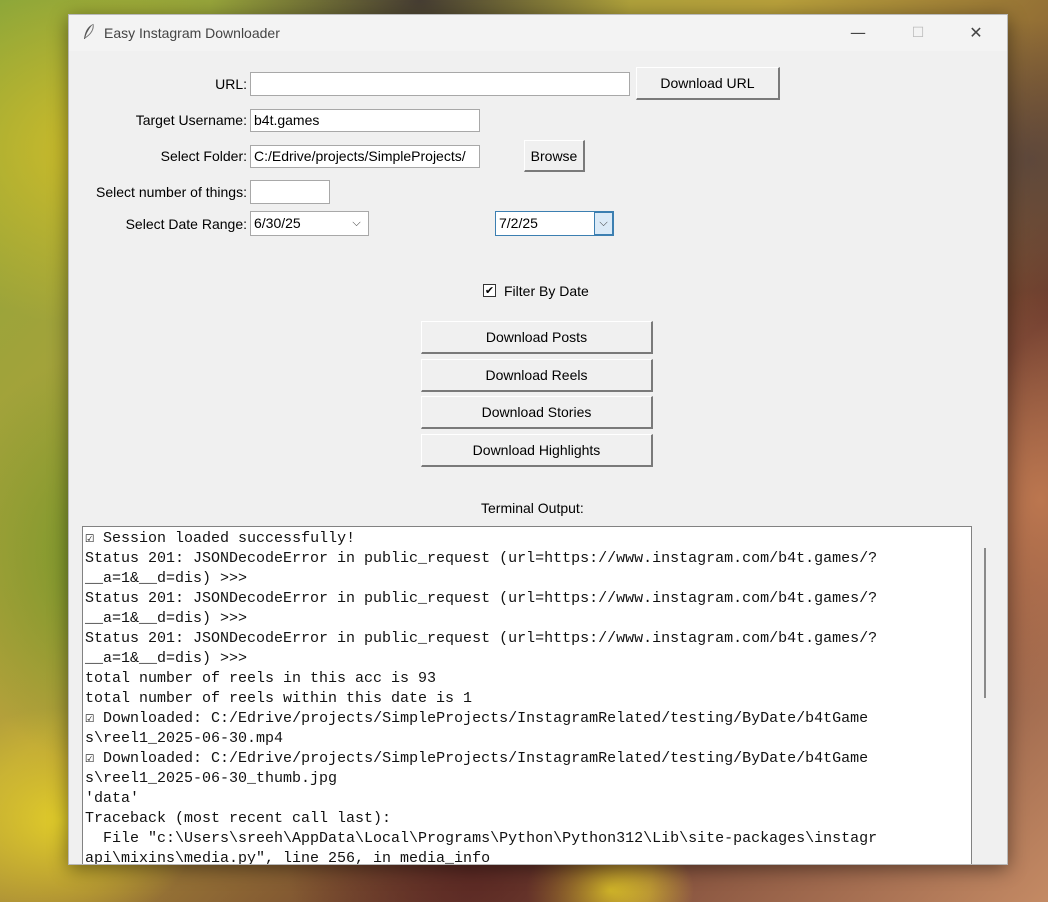 The image size is (1048, 902). What do you see at coordinates (518, 223) in the screenshot?
I see `end-date-value: 7/2/25` at bounding box center [518, 223].